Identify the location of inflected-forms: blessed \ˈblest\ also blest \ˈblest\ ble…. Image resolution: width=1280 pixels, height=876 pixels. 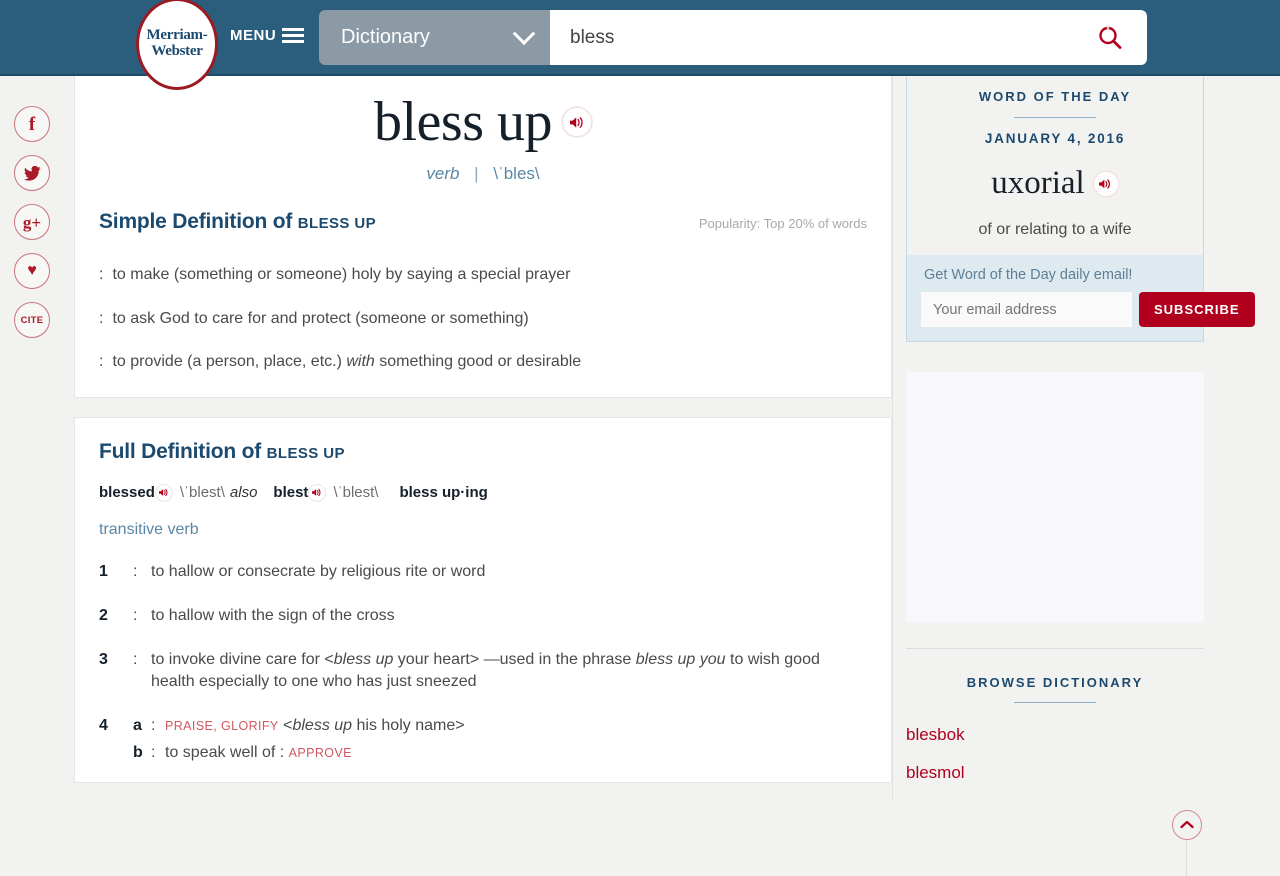
(483, 492).